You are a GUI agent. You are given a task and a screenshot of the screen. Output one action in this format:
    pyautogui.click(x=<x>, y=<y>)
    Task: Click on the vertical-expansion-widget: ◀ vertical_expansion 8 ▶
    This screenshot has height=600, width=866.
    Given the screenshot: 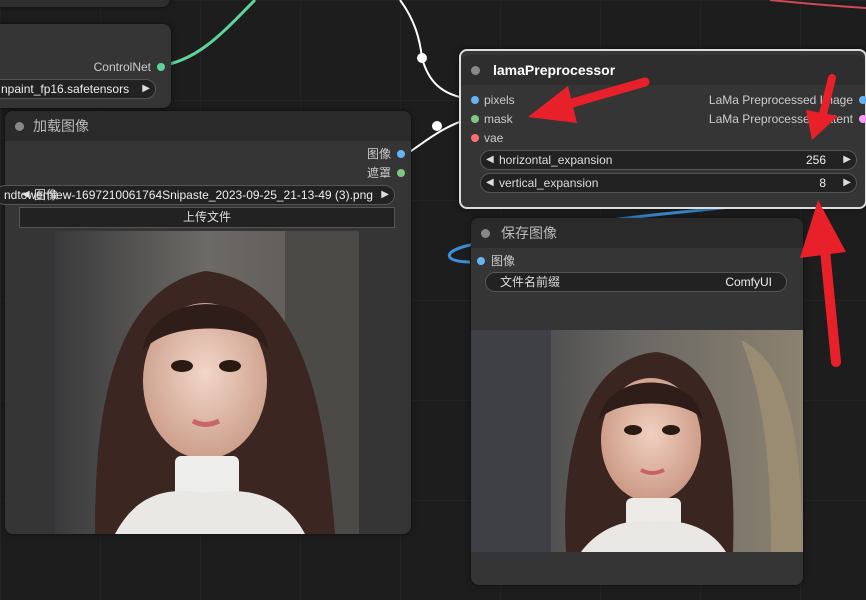 What is the action you would take?
    pyautogui.click(x=668, y=183)
    